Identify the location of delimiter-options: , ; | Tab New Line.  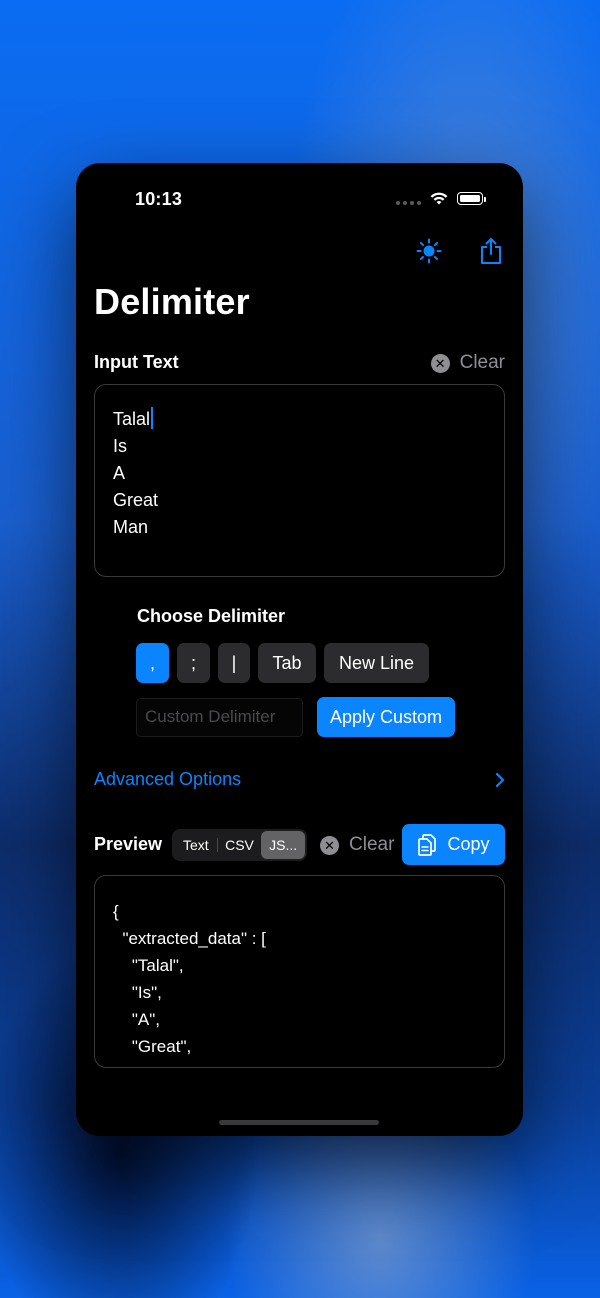
(282, 663).